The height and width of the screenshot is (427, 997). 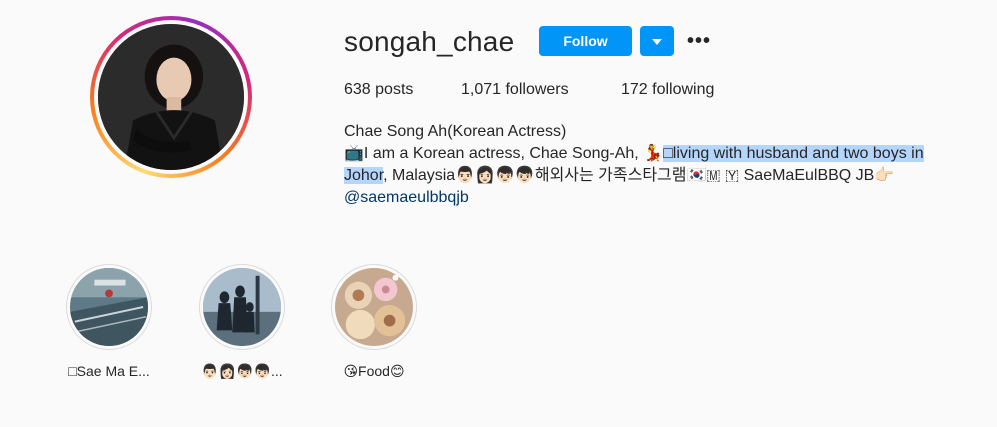 What do you see at coordinates (699, 41) in the screenshot?
I see `more-options-icon: •••` at bounding box center [699, 41].